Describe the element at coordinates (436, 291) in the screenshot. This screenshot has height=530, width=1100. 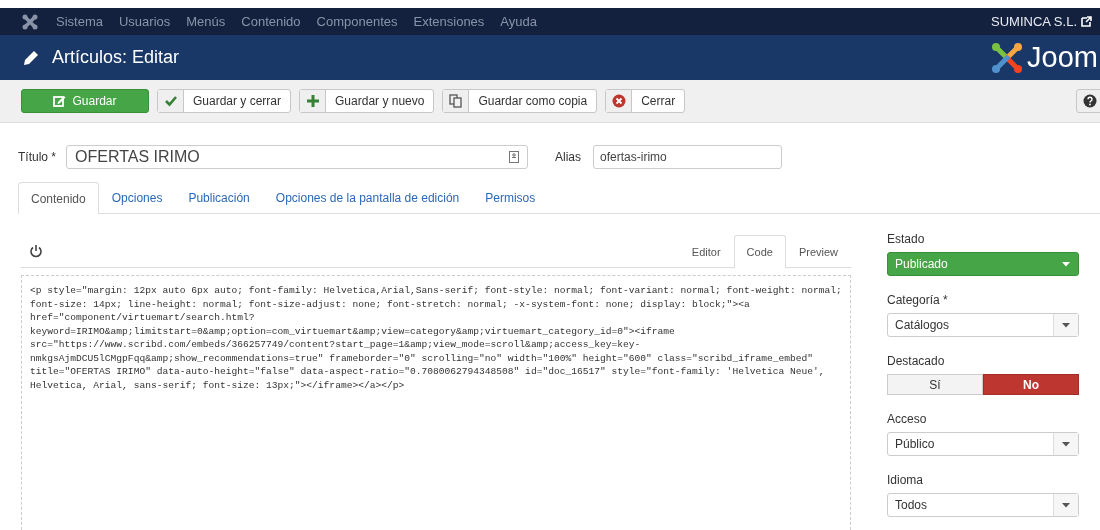
I see `code-line: <p style="margin: 12px auto 6px auto; font-family: Helvetica,Arial,Sans-serif; font-style: normal; font-variant: normal; font-weight: normal;` at that location.